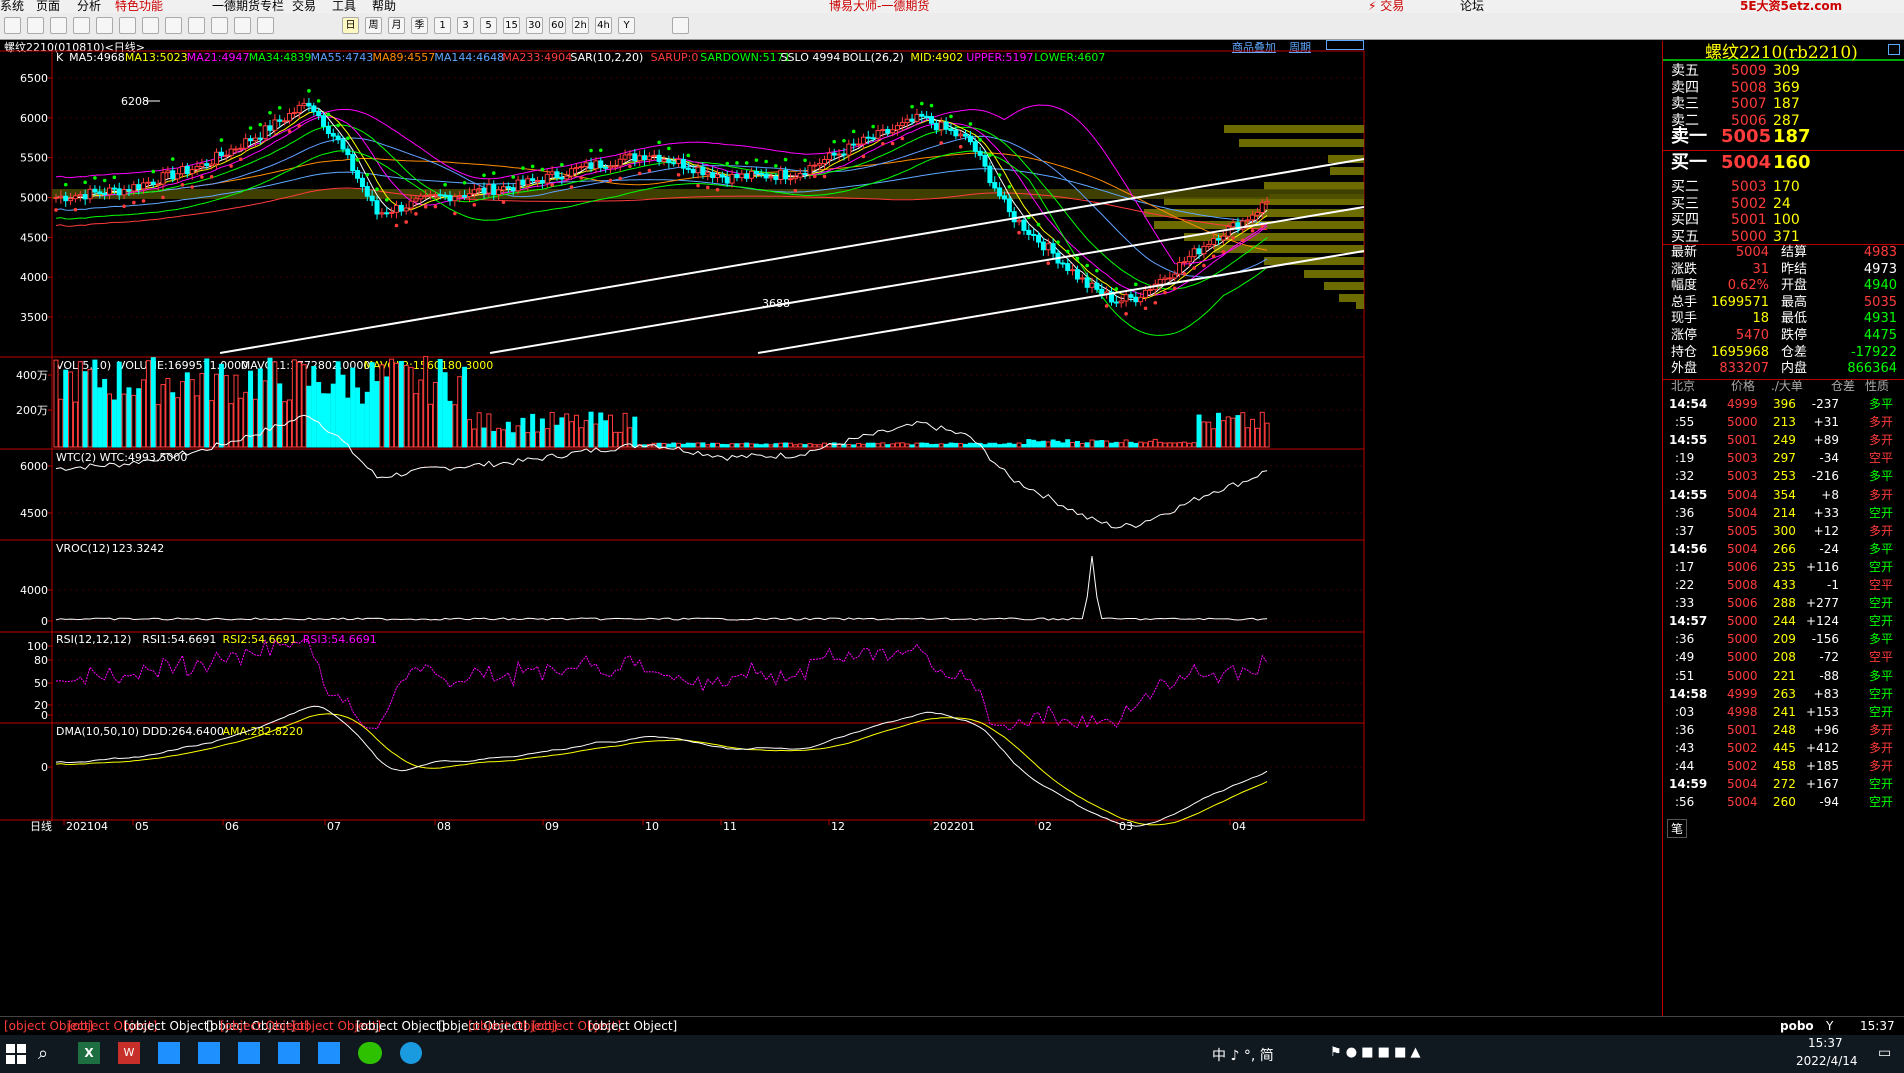  What do you see at coordinates (12, 6) in the screenshot?
I see `menu-system: 系统` at bounding box center [12, 6].